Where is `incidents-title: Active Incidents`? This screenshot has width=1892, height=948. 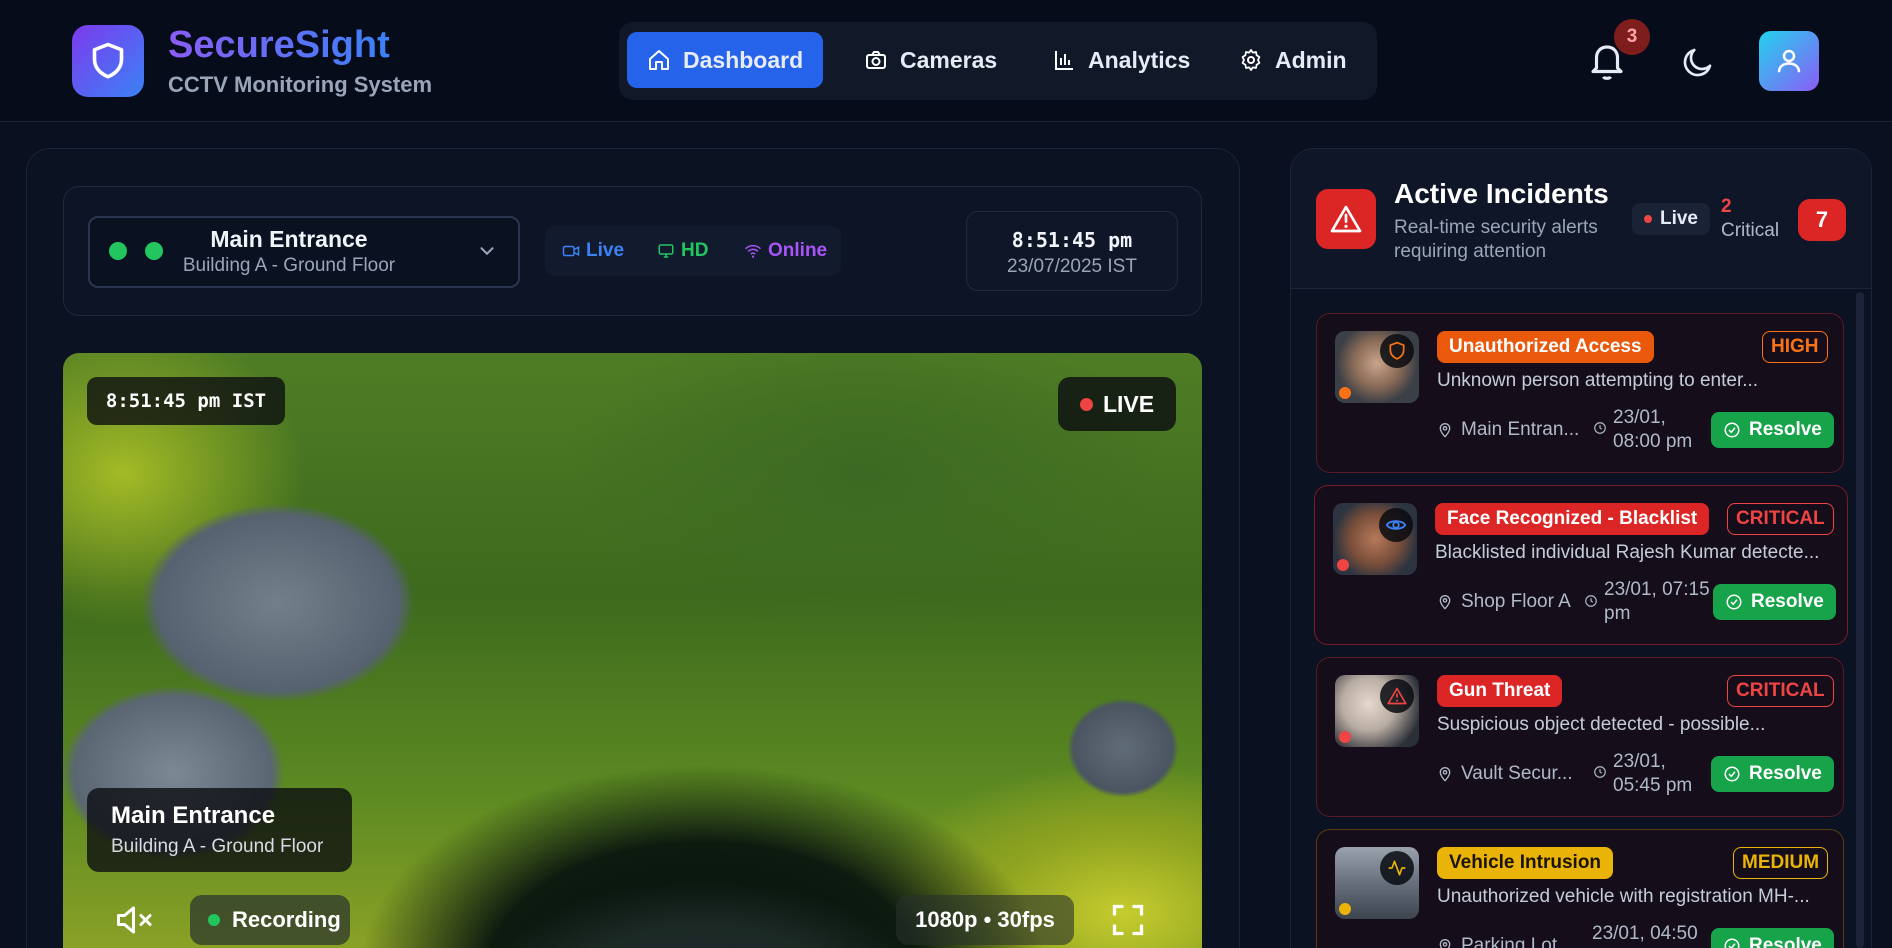
incidents-title: Active Incidents is located at coordinates (1501, 193).